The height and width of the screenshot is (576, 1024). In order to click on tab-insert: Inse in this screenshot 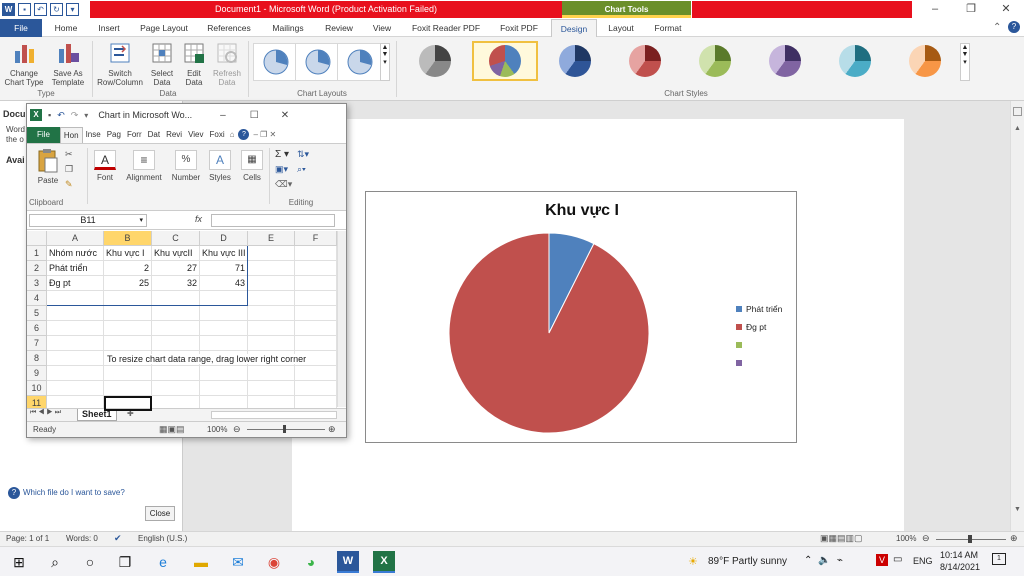, I will do `click(93, 135)`.